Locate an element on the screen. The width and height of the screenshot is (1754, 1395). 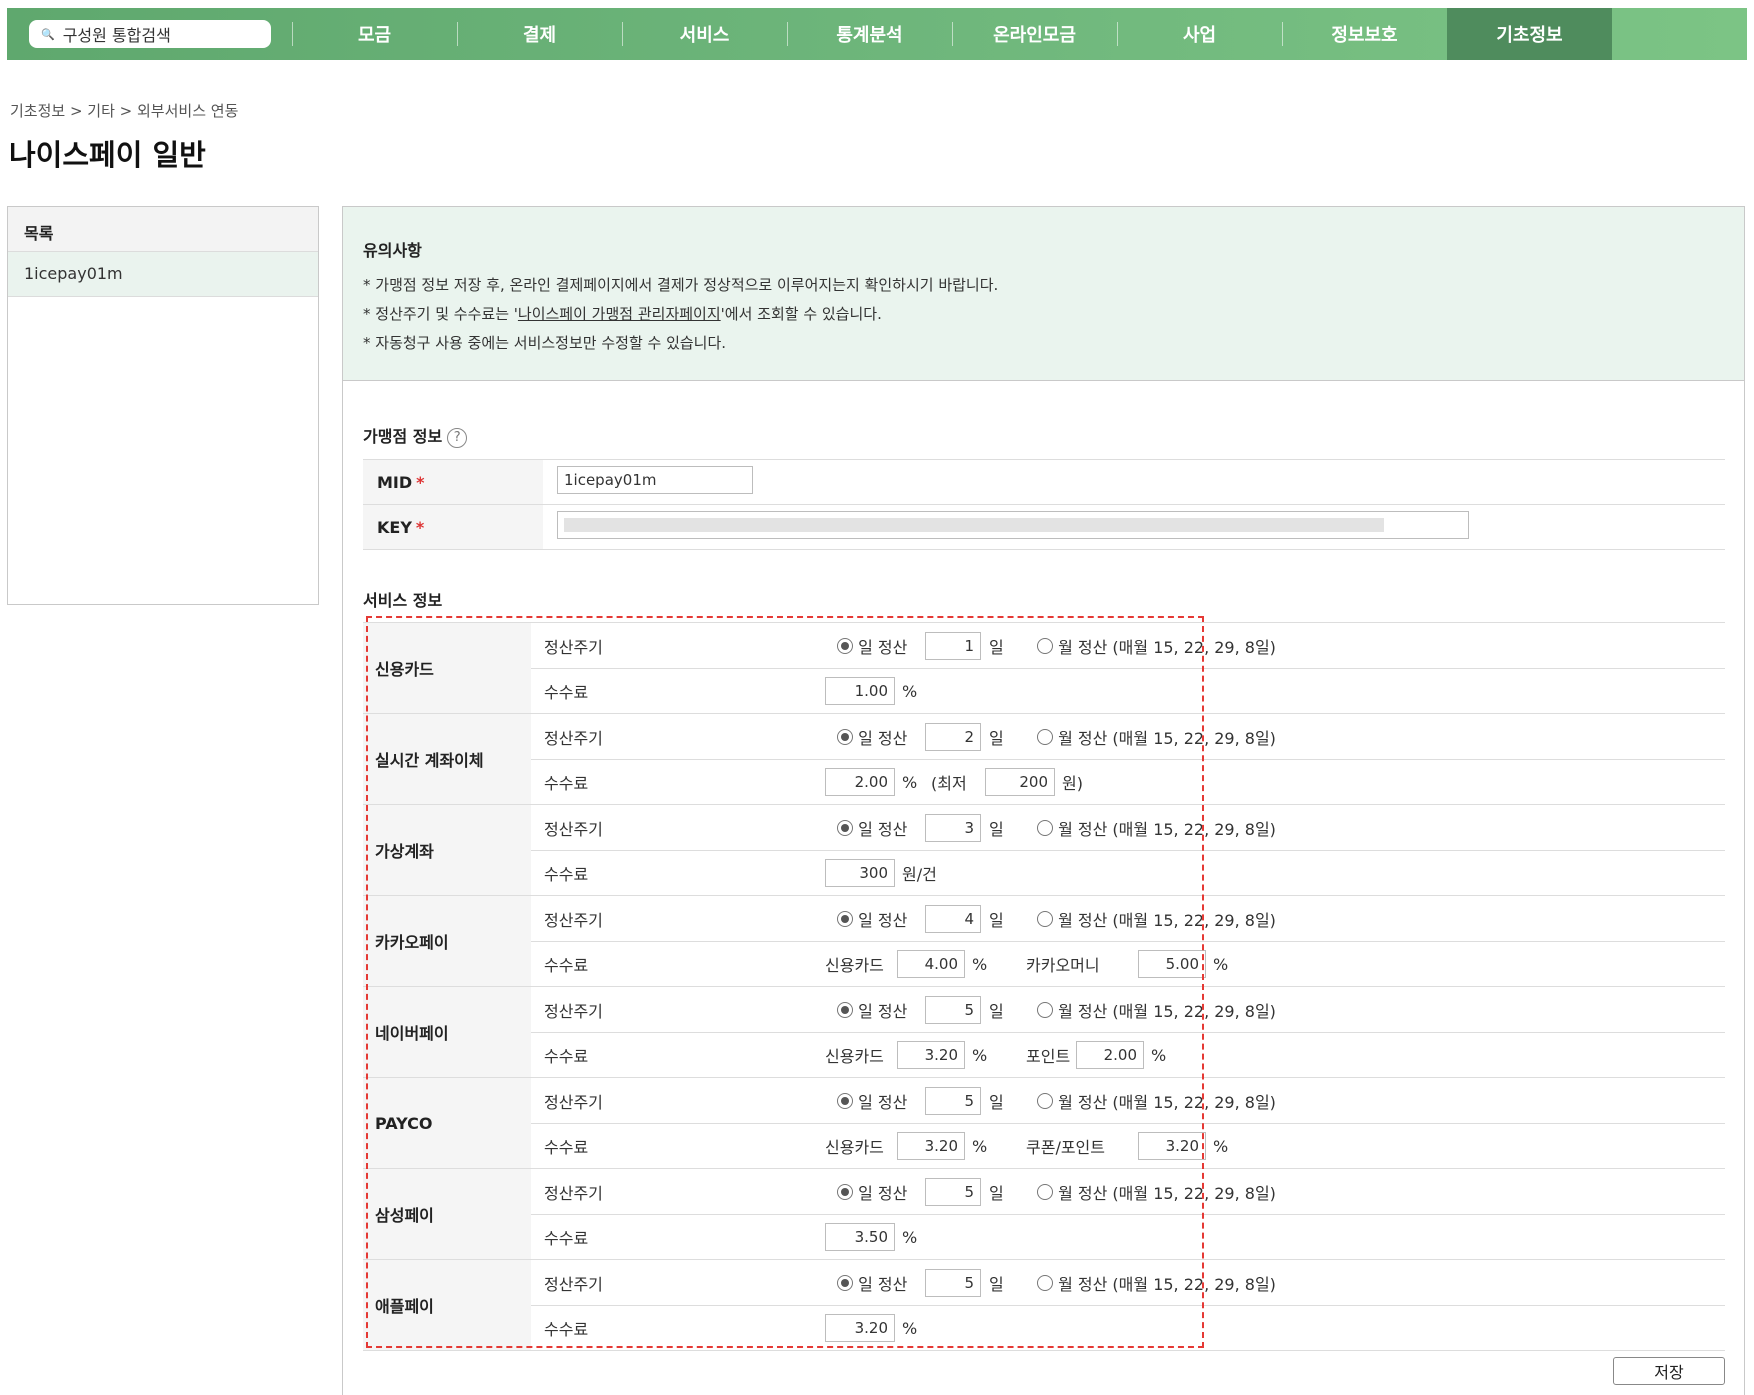
fee-input: 300 is located at coordinates (860, 873).